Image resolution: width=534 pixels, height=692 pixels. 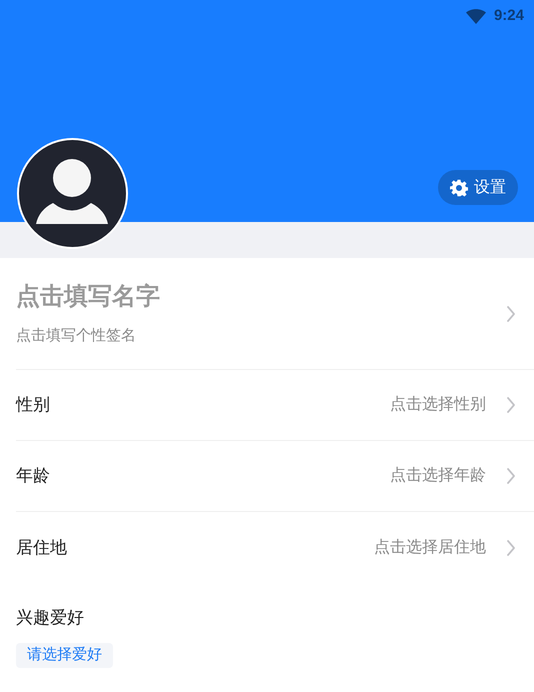 What do you see at coordinates (430, 548) in the screenshot?
I see `field-value-placeholder: 点击选择居住地` at bounding box center [430, 548].